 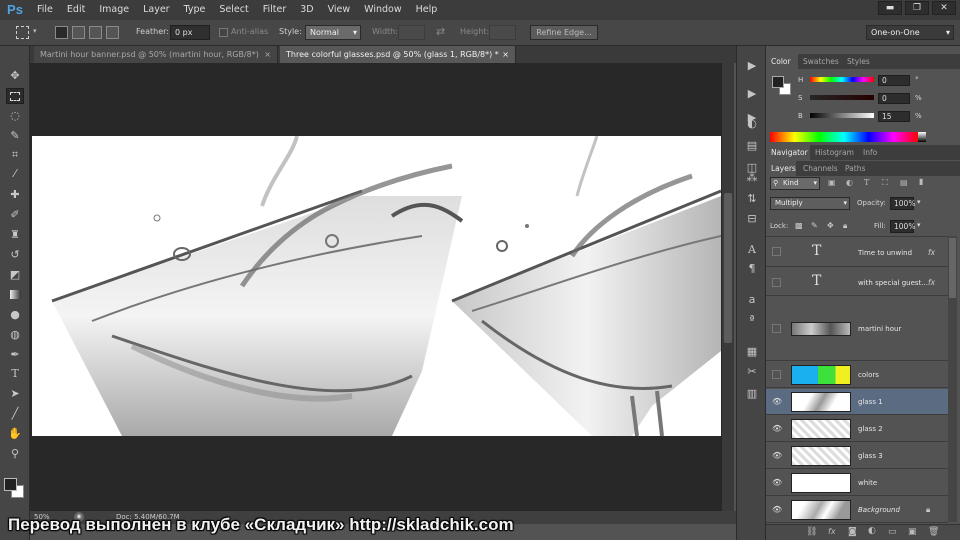 What do you see at coordinates (910, 32) in the screenshot?
I see `workspace-select: One-on-One ▾` at bounding box center [910, 32].